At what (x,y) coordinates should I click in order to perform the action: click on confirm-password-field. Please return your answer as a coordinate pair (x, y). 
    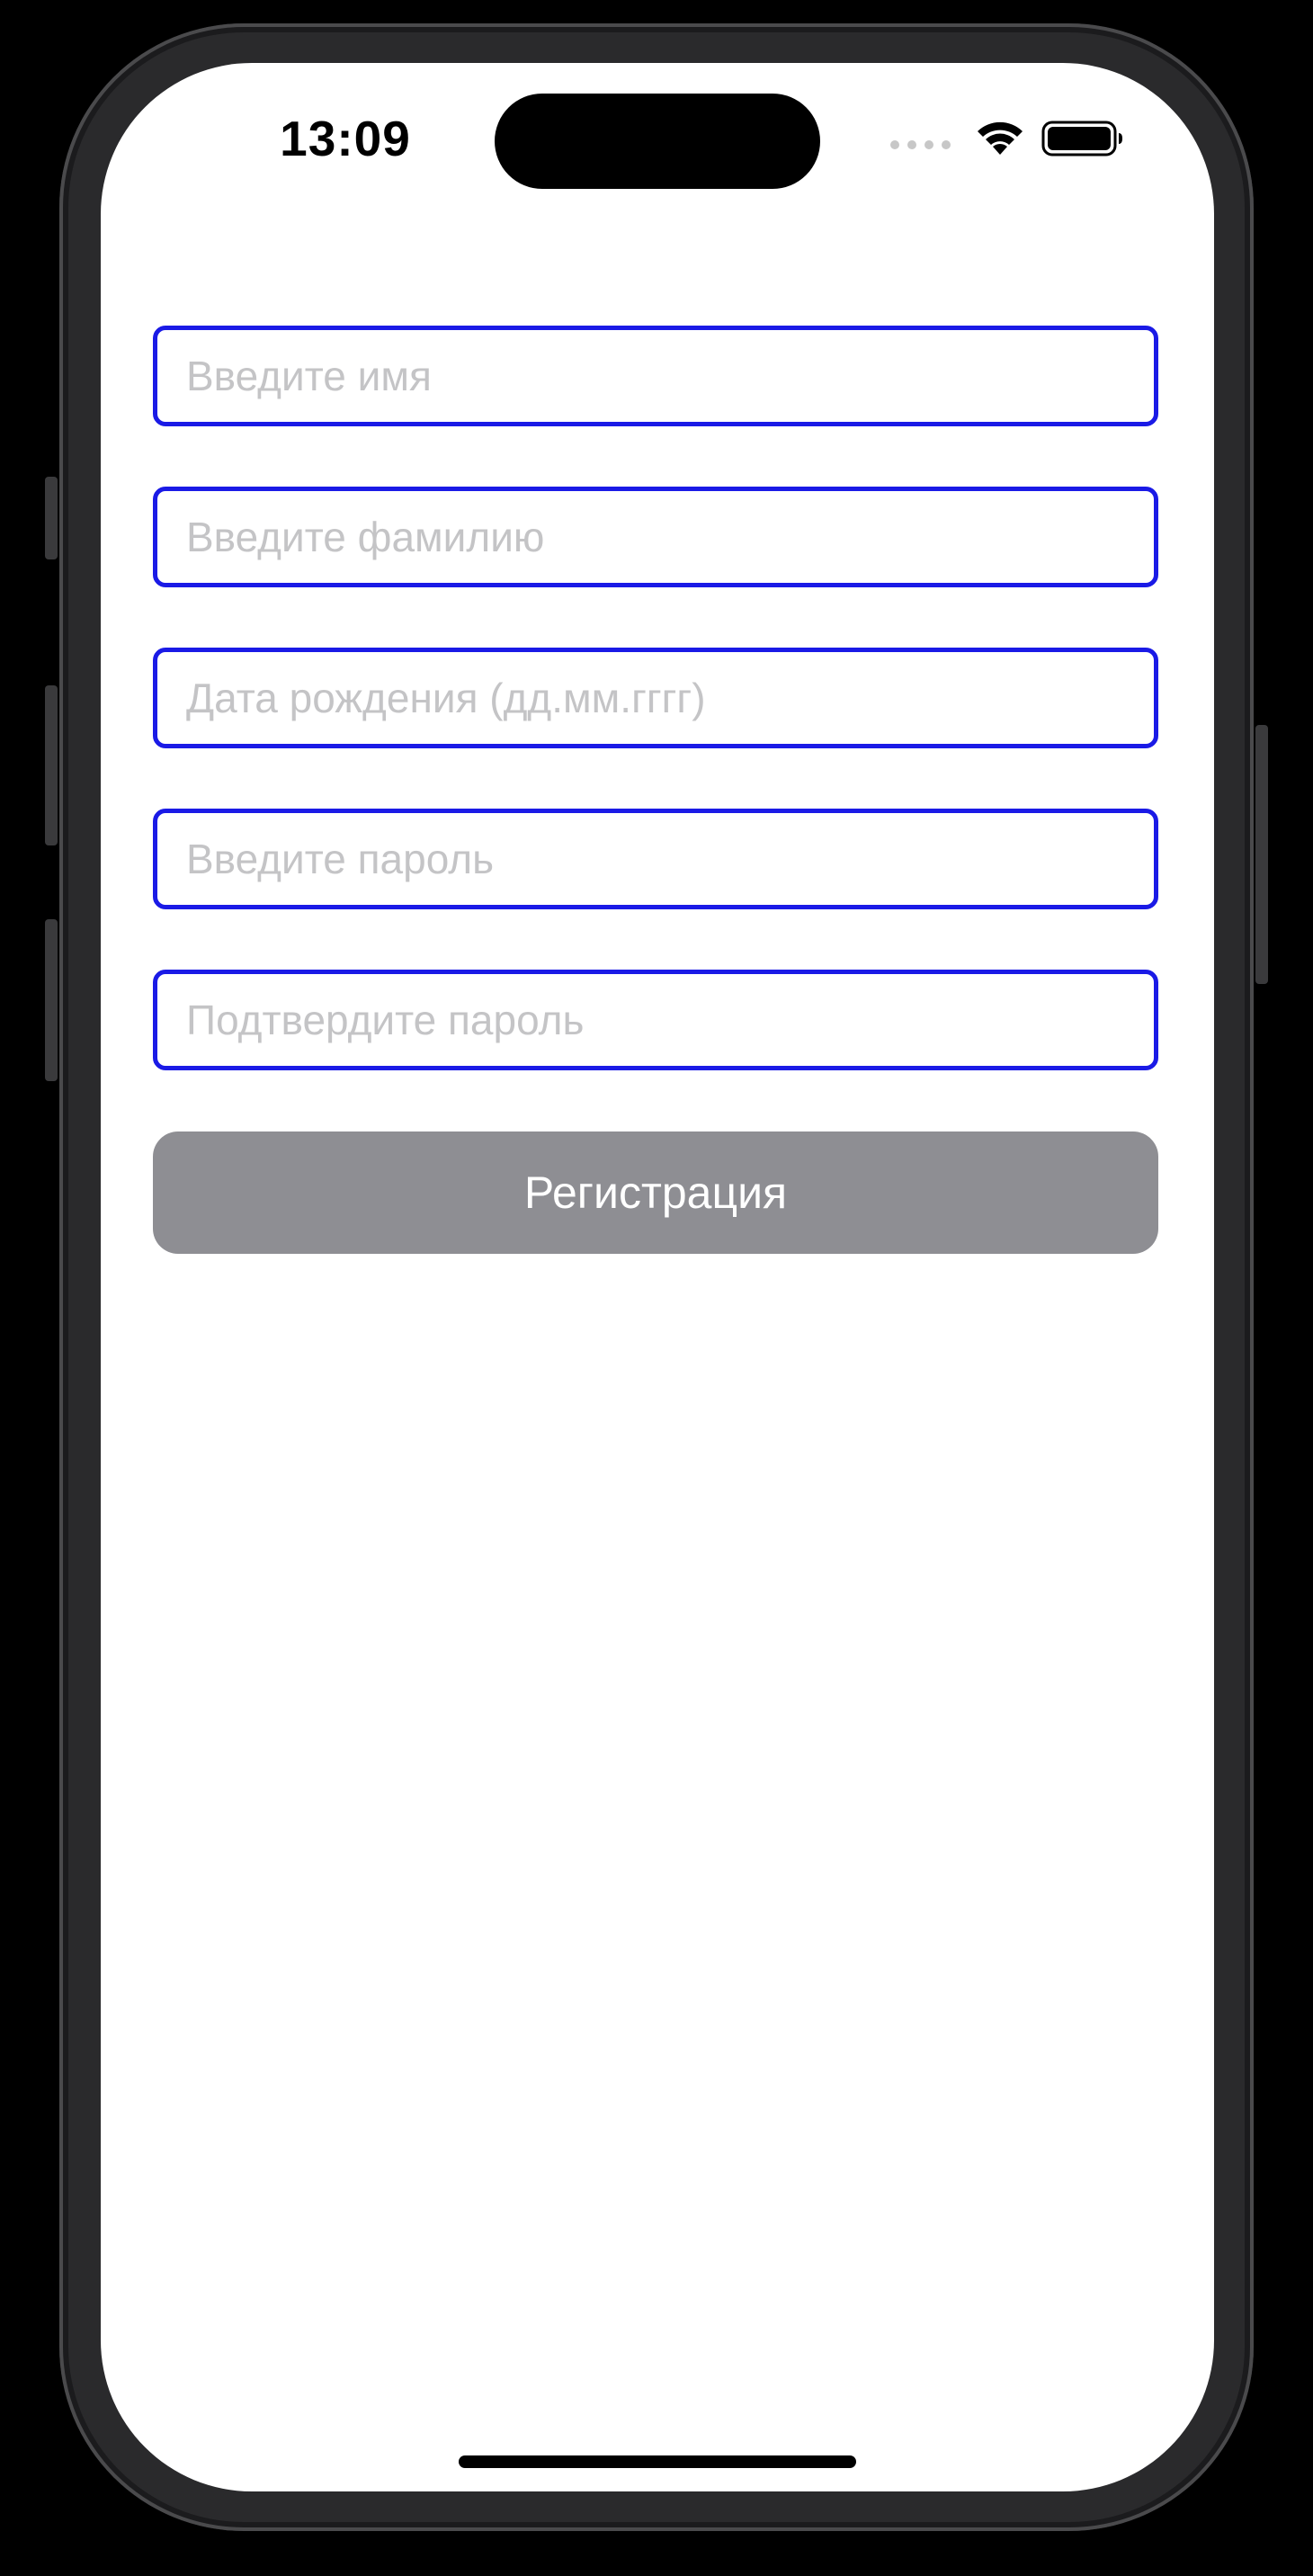
    Looking at the image, I should click on (655, 1020).